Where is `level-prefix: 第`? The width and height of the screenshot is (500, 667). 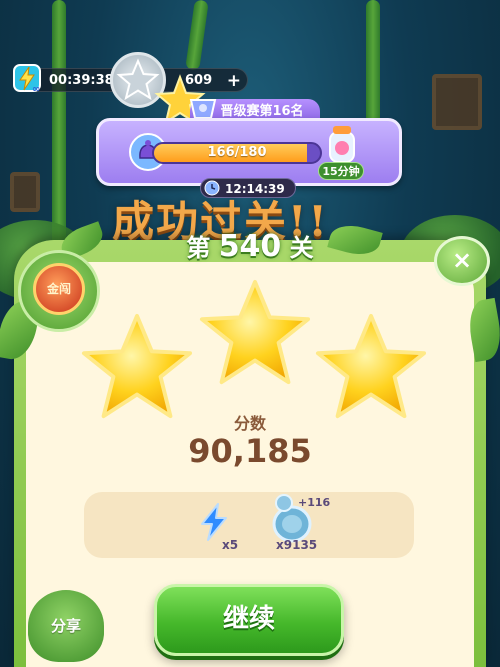
level-prefix: 第 is located at coordinates (198, 248).